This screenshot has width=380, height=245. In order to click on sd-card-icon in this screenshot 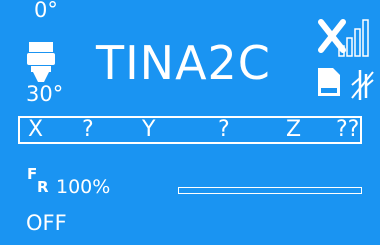, I will do `click(329, 82)`.